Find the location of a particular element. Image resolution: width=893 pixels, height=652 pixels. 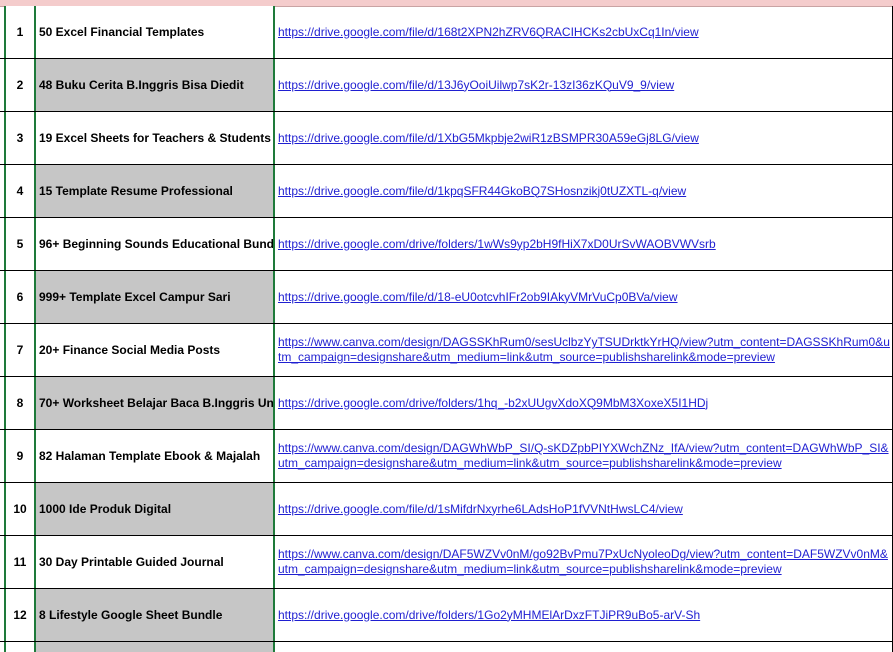

row-number-cell: 2 is located at coordinates (20, 85).